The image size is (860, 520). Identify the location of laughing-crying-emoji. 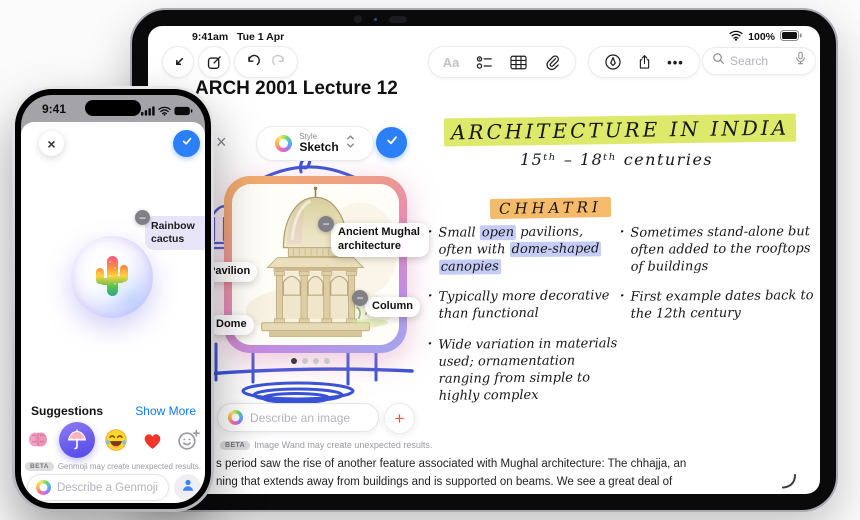
(116, 440).